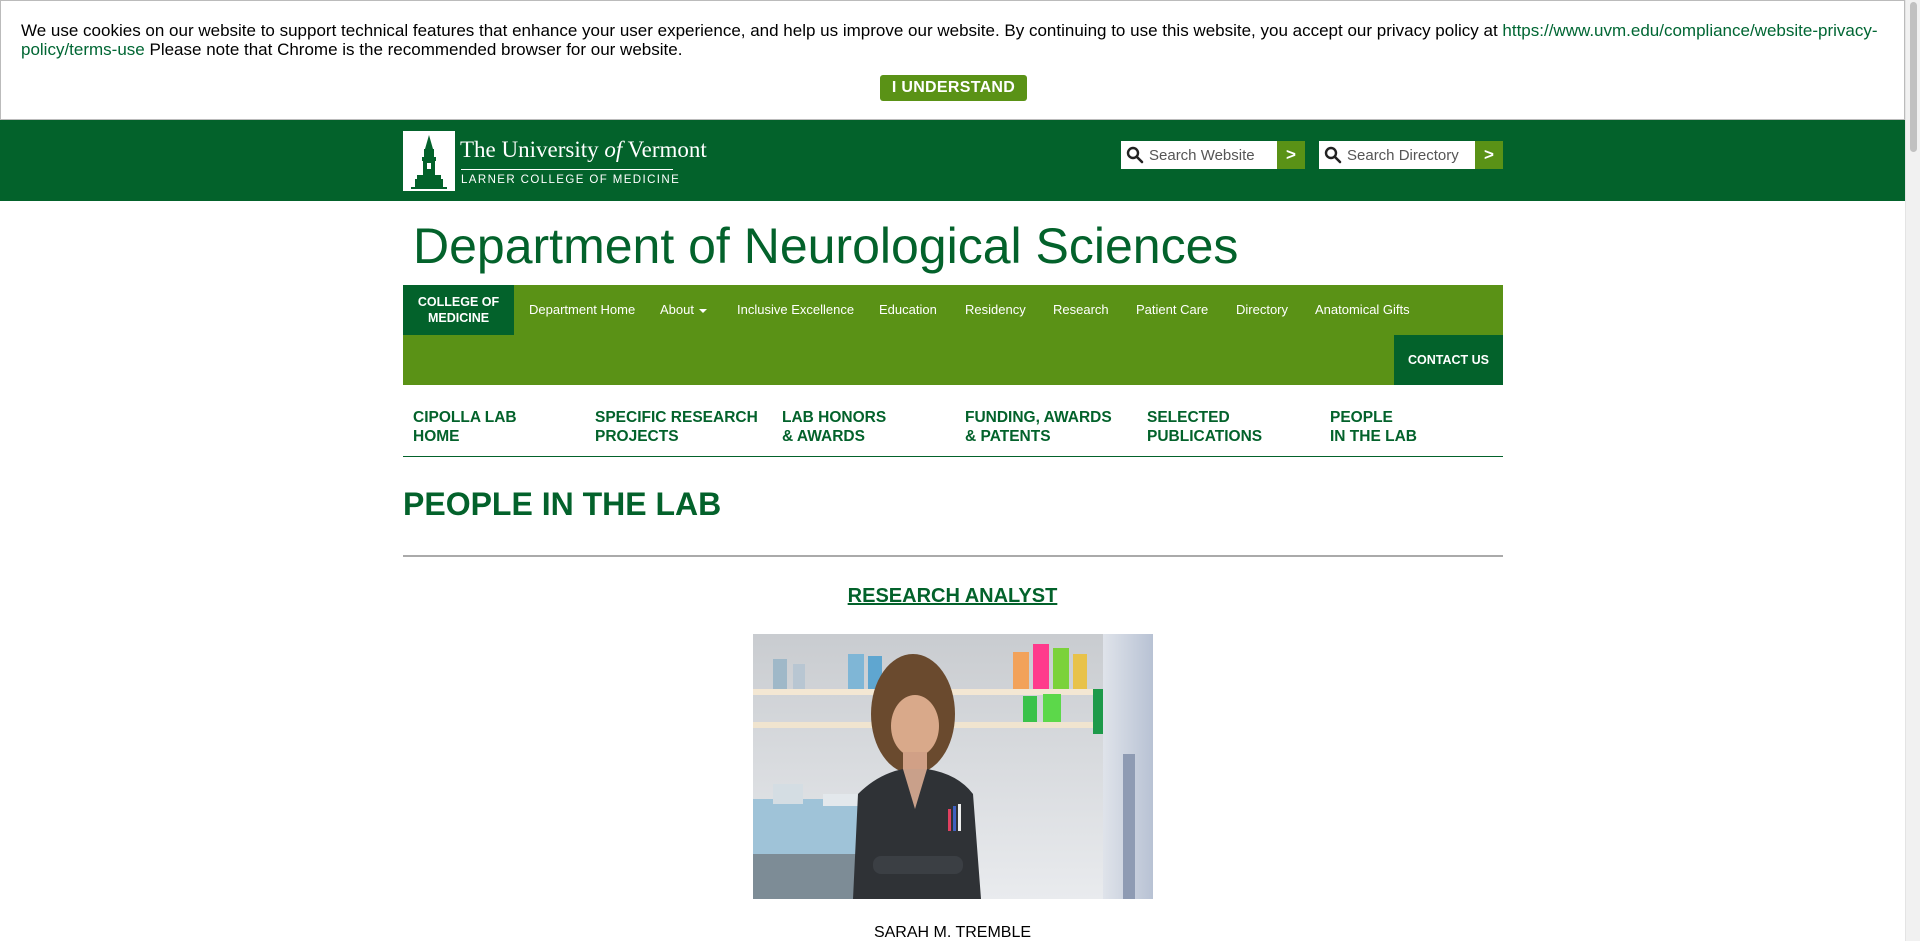  I want to click on subnav-people-in-the-lab: PEOPLE IN THE LAB, so click(1415, 427).